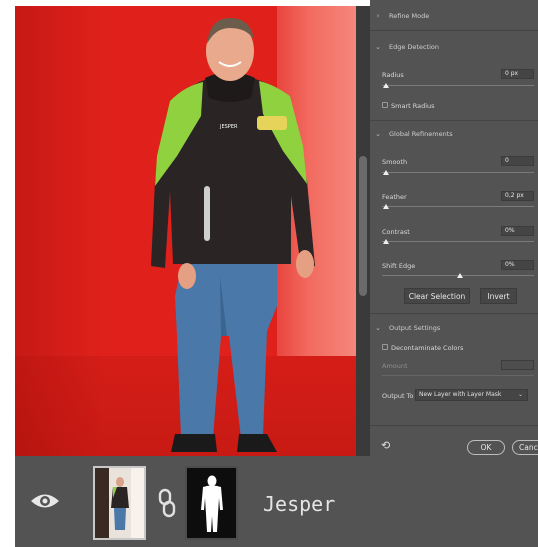 This screenshot has height=547, width=538. Describe the element at coordinates (454, 328) in the screenshot. I see `section-output-settings: ⌄ Output Settings` at that location.